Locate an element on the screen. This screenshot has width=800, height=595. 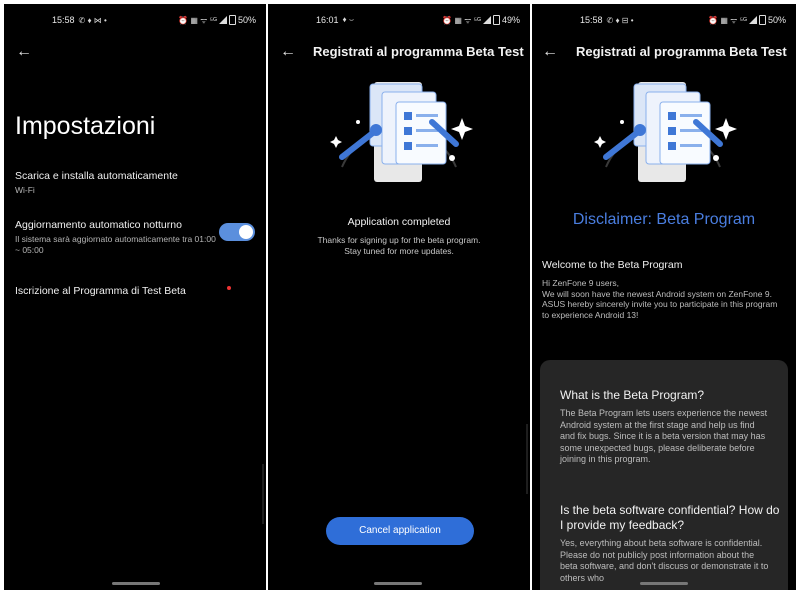
cancel-application-button: Cancel application is located at coordinates (400, 531).